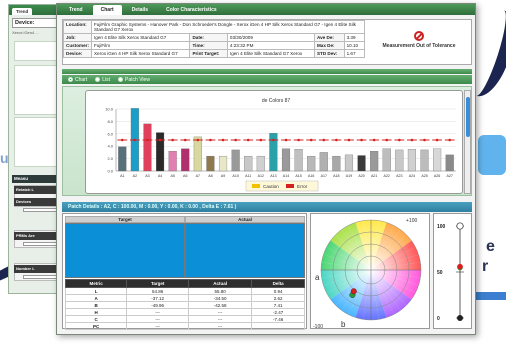  Describe the element at coordinates (438, 319) in the screenshot. I see `lightness-tick-label: 0` at that location.